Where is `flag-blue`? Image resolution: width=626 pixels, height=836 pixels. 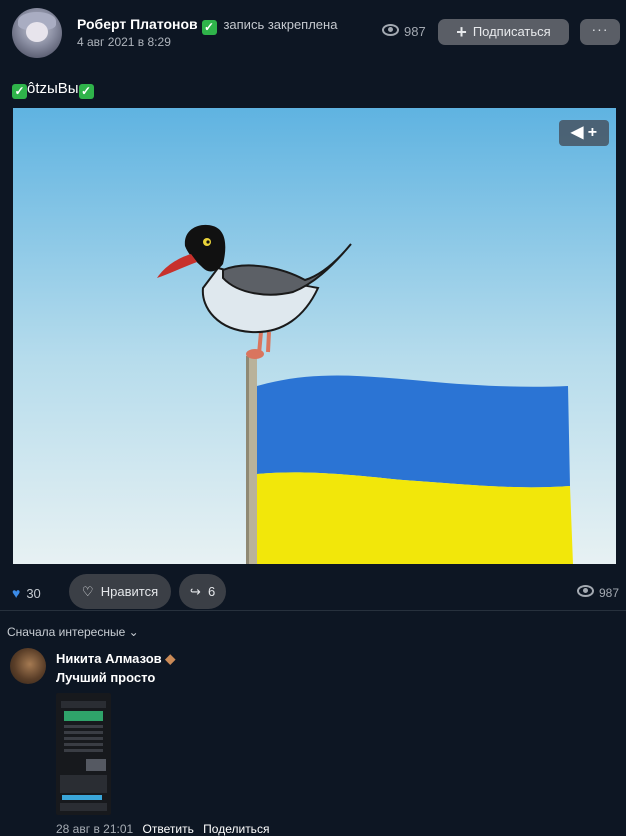
flag-blue is located at coordinates (413, 431).